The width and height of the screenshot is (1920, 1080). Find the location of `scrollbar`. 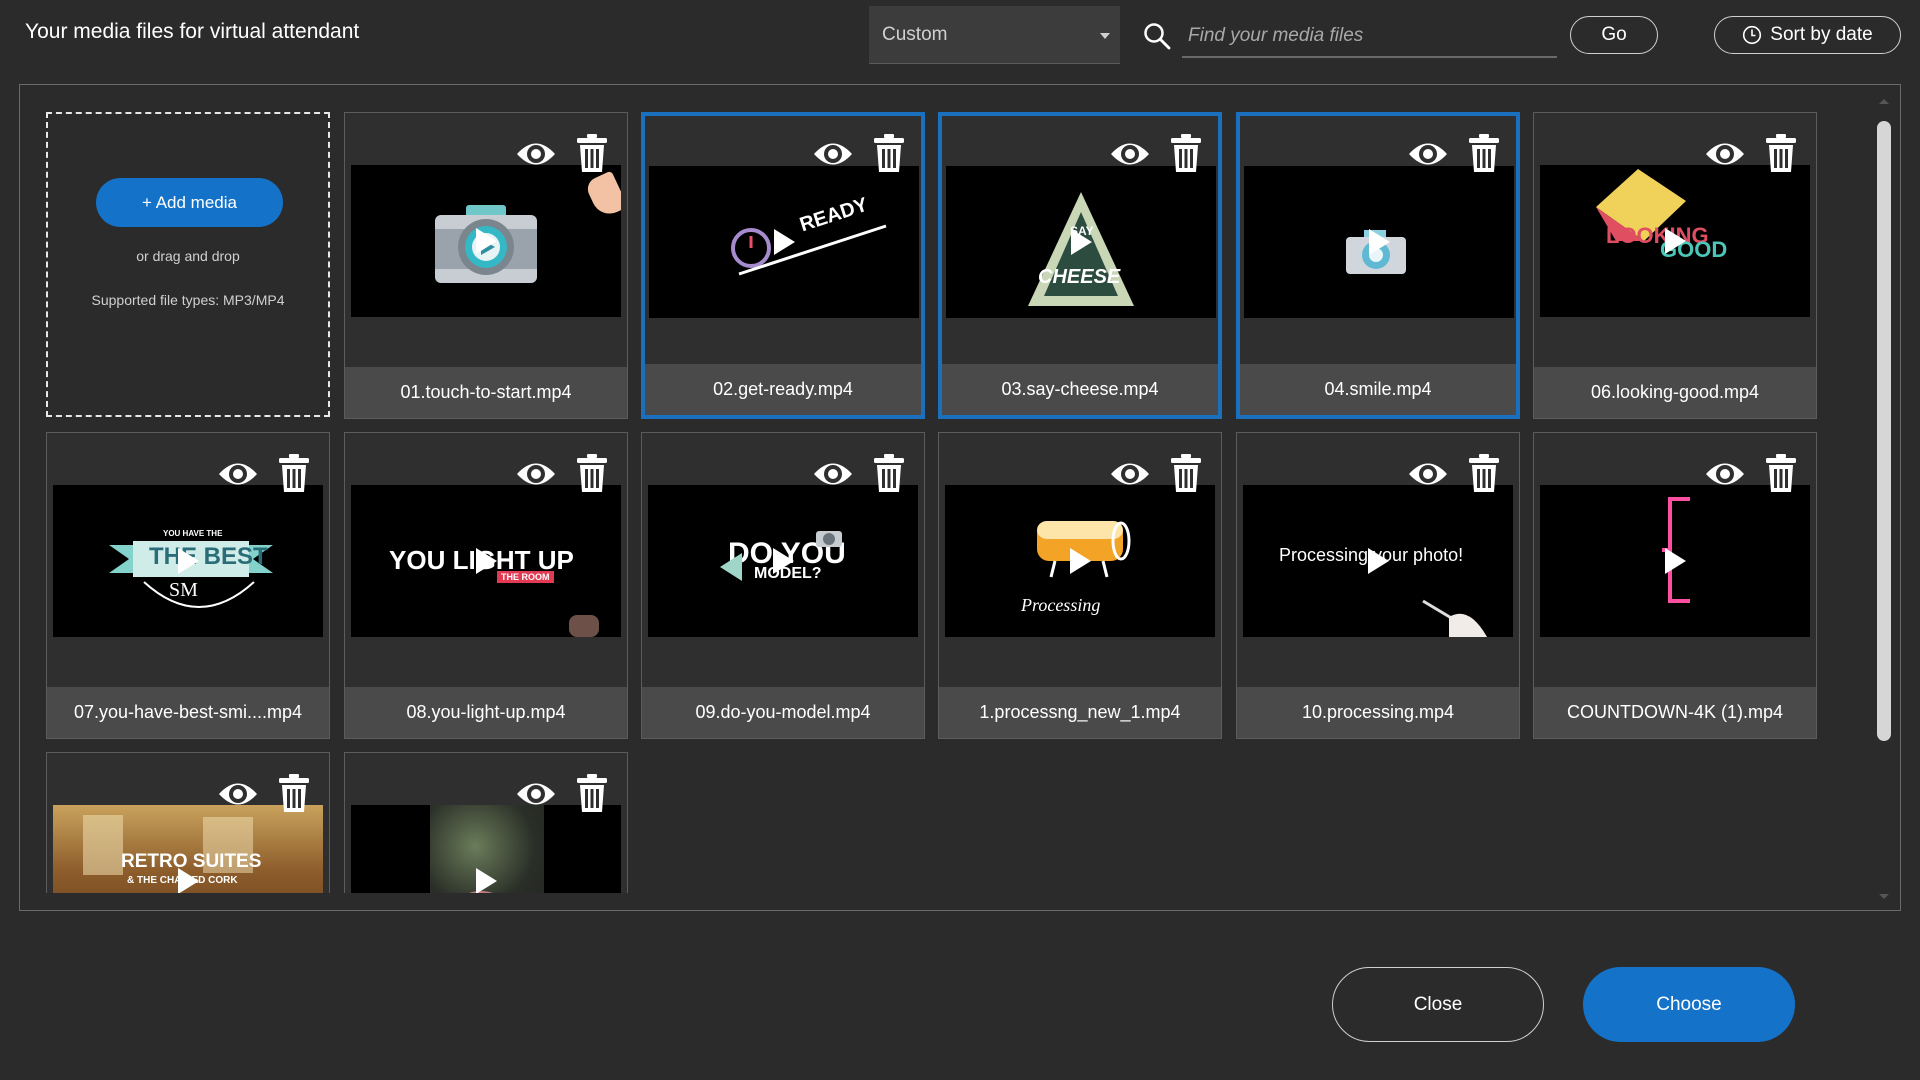

scrollbar is located at coordinates (1884, 499).